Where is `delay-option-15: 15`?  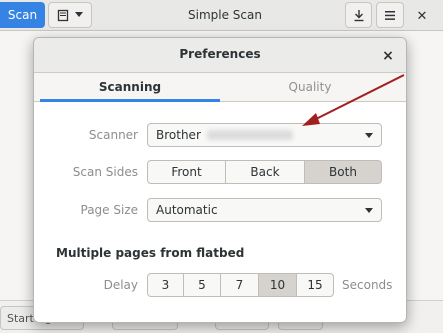 delay-option-15: 15 is located at coordinates (315, 285).